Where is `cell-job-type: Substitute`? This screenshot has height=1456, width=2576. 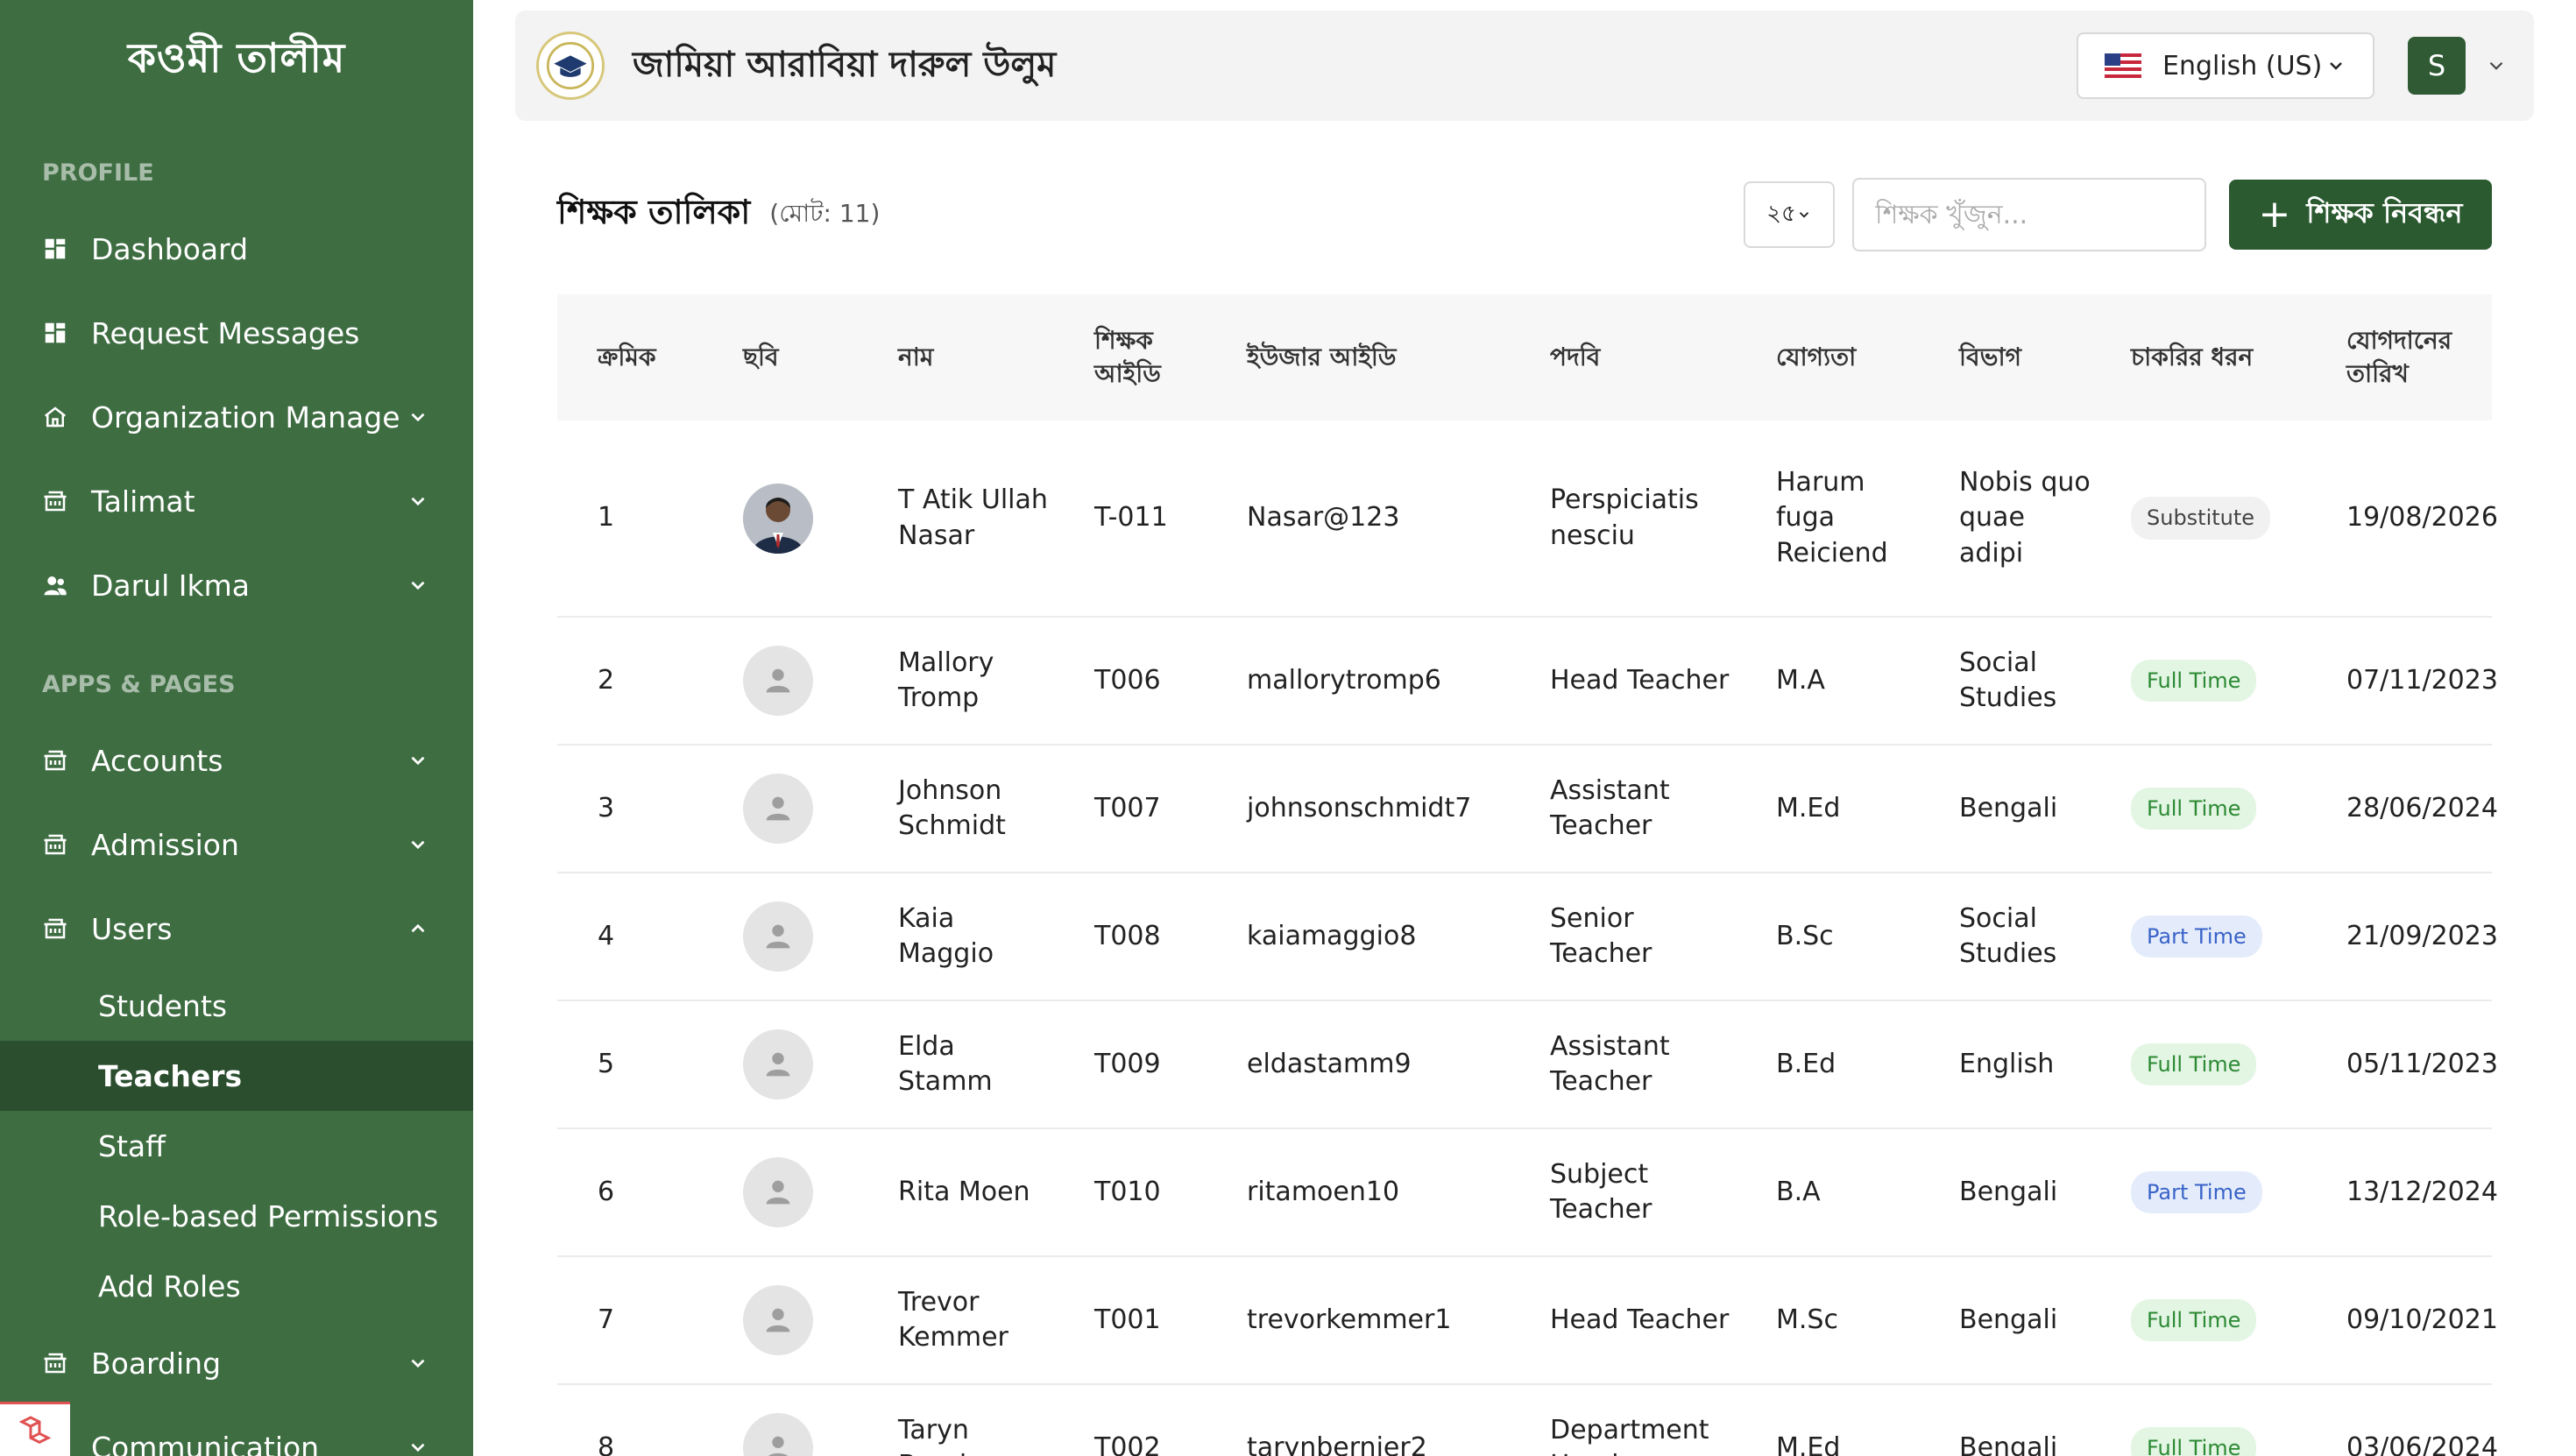
cell-job-type: Substitute is located at coordinates (2198, 519).